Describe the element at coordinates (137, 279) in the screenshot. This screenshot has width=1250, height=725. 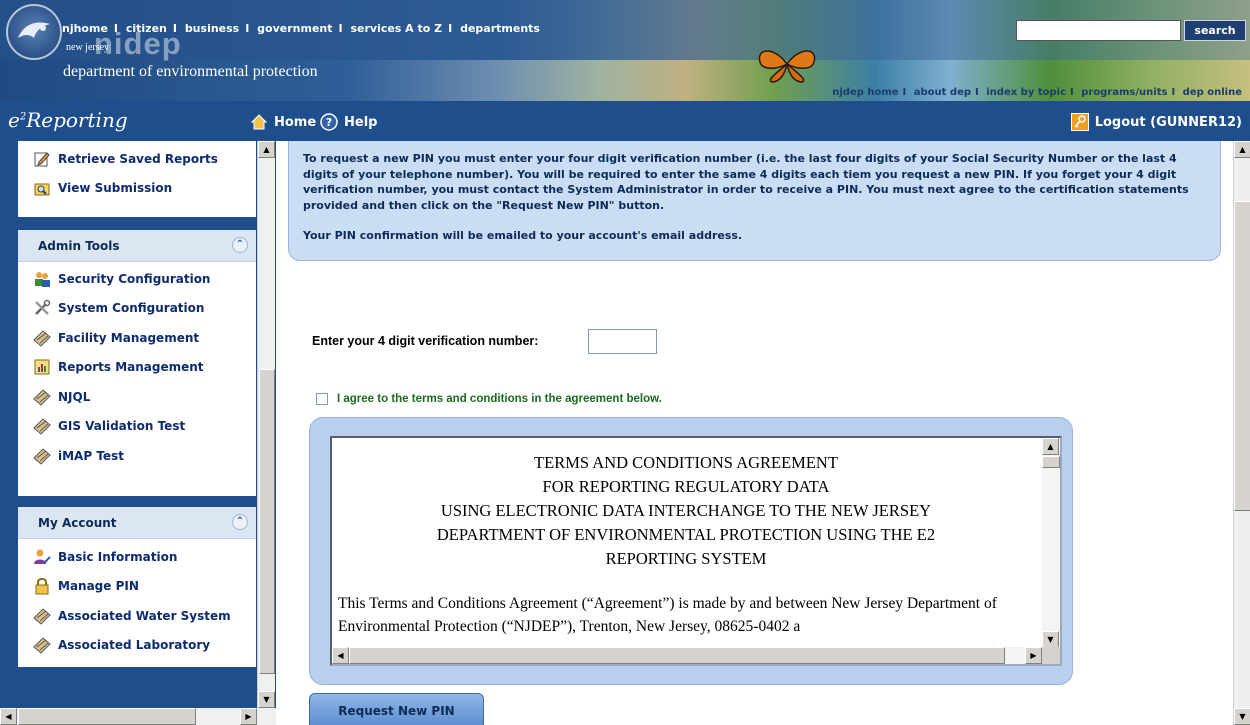
I see `sidebar-item-security-configuration: Security Configuration` at that location.